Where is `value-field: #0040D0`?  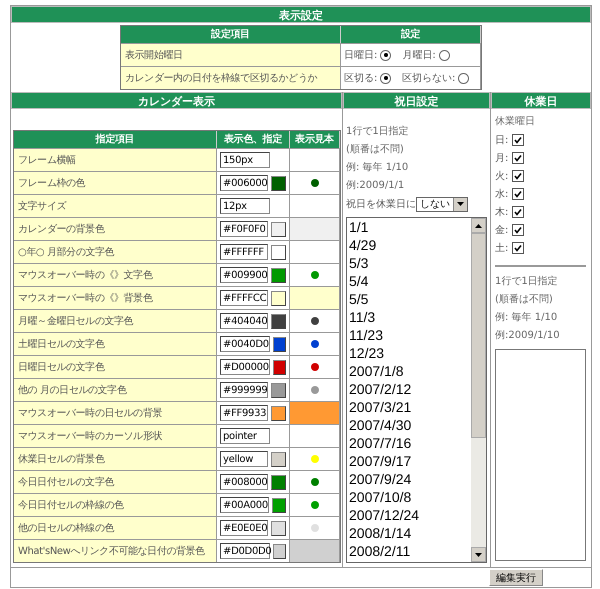 value-field: #0040D0 is located at coordinates (245, 344).